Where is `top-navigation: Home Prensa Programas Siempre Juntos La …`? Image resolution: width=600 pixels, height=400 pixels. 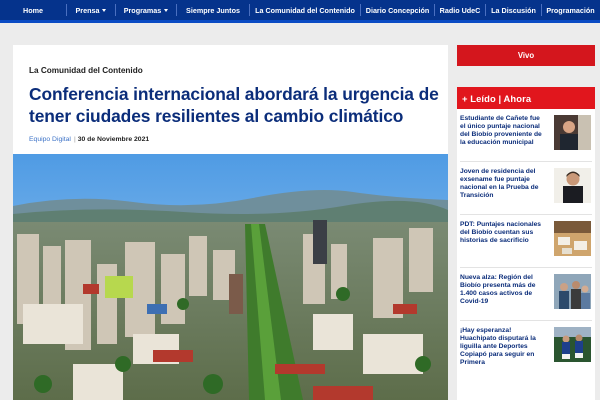
top-navigation: Home Prensa Programas Siempre Juntos La … is located at coordinates (300, 11).